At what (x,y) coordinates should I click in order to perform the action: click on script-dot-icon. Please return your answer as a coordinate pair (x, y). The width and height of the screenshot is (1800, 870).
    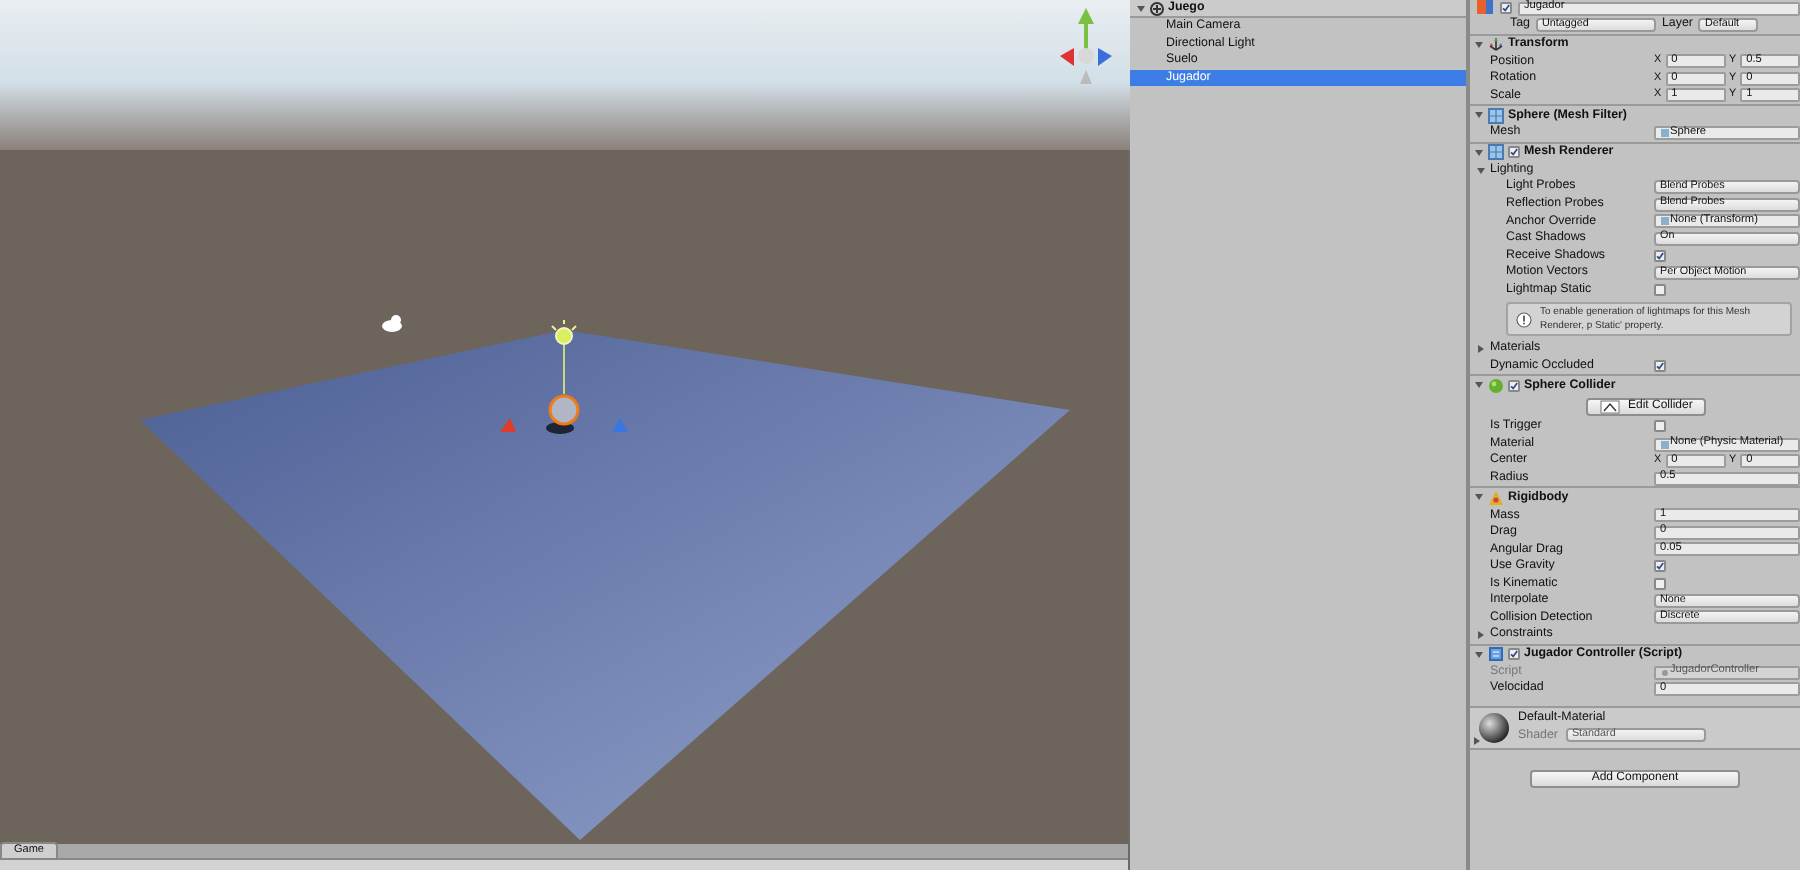
    Looking at the image, I should click on (1665, 672).